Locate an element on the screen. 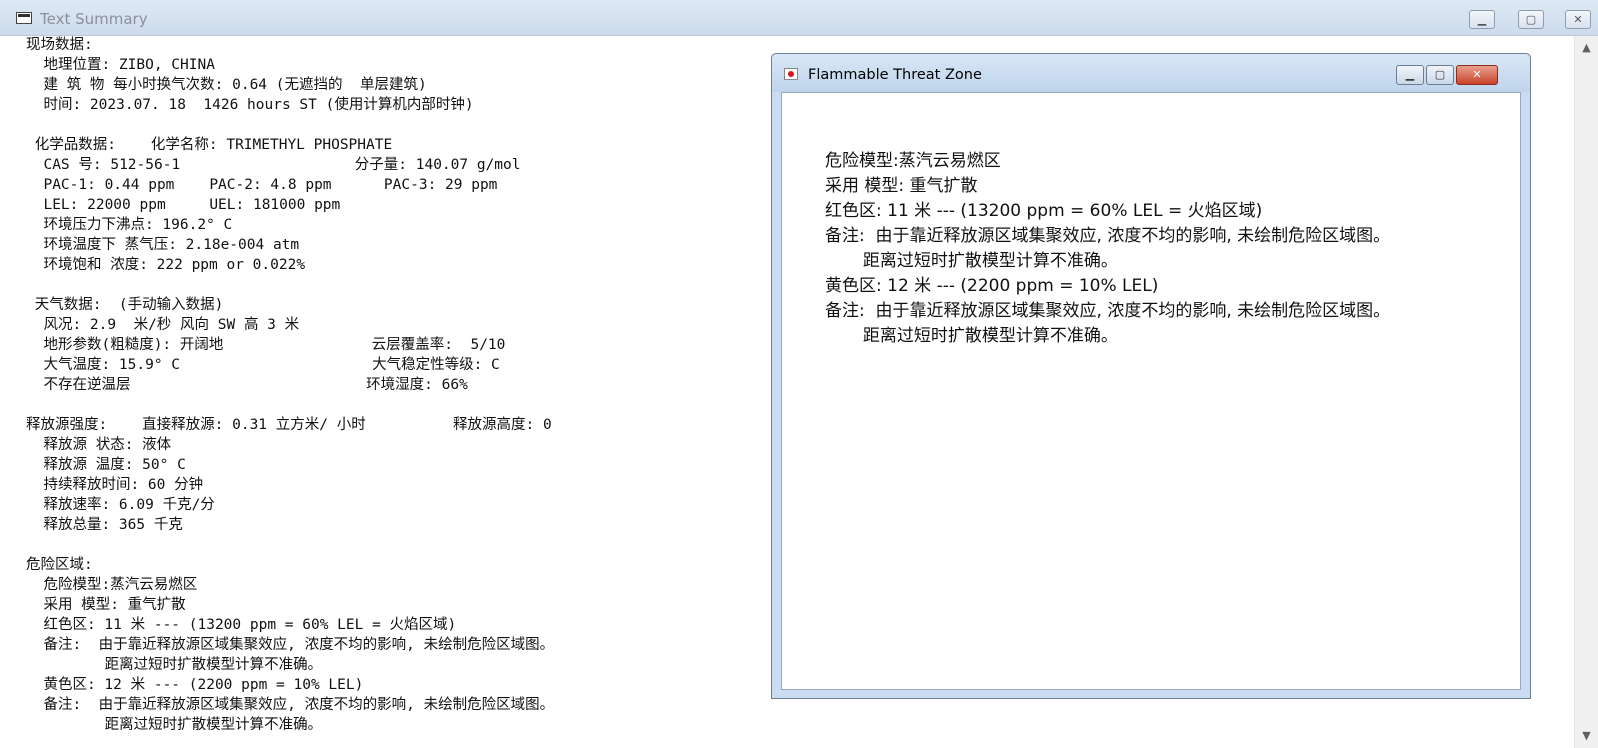  summary-line: 释放源 状态: 液体 is located at coordinates (99, 445).